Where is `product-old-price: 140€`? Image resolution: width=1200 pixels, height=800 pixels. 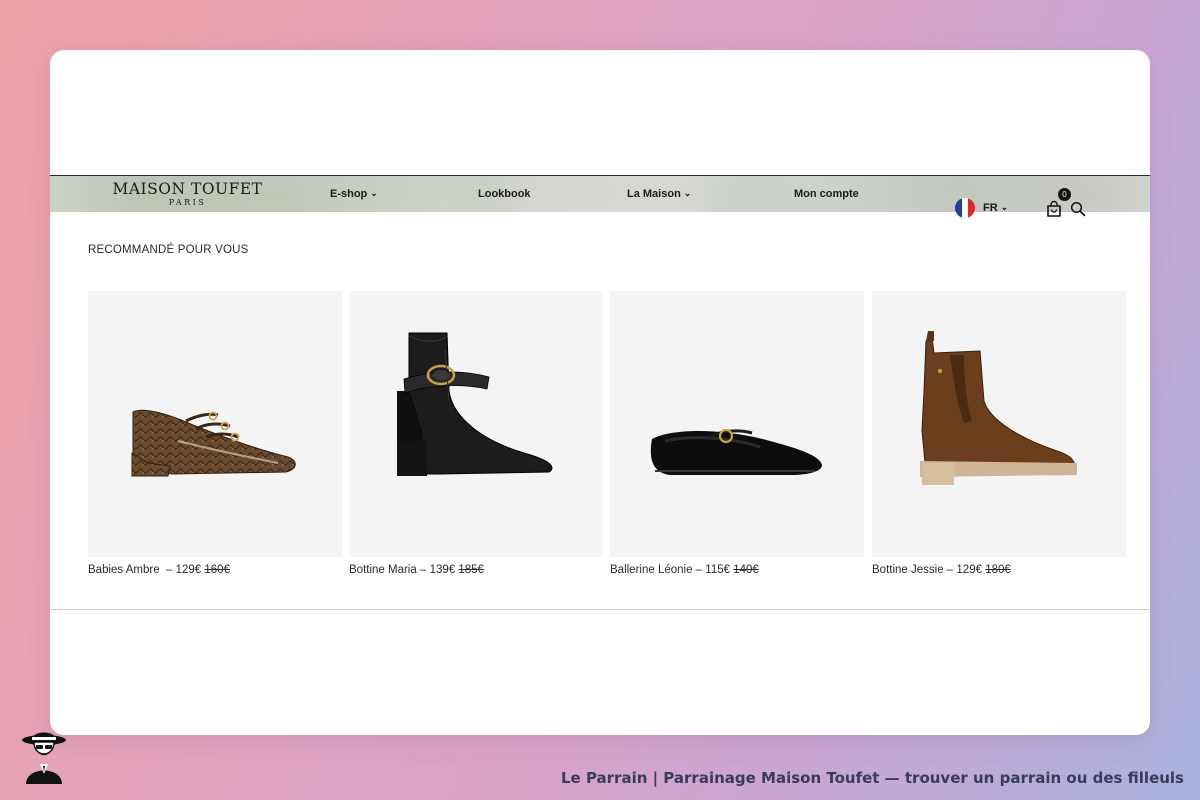
product-old-price: 140€ is located at coordinates (746, 570).